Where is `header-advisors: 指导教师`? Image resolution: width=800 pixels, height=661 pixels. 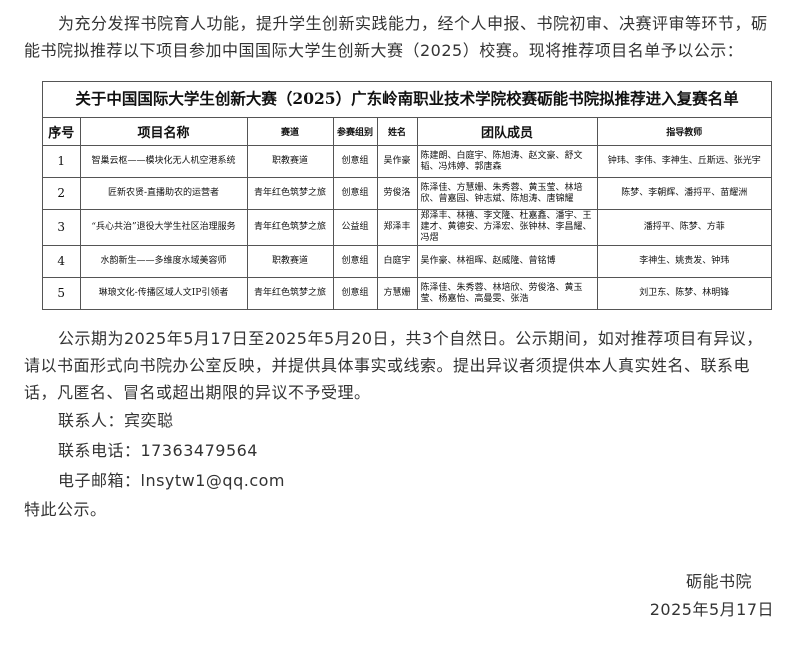
header-advisors: 指导教师 is located at coordinates (683, 132).